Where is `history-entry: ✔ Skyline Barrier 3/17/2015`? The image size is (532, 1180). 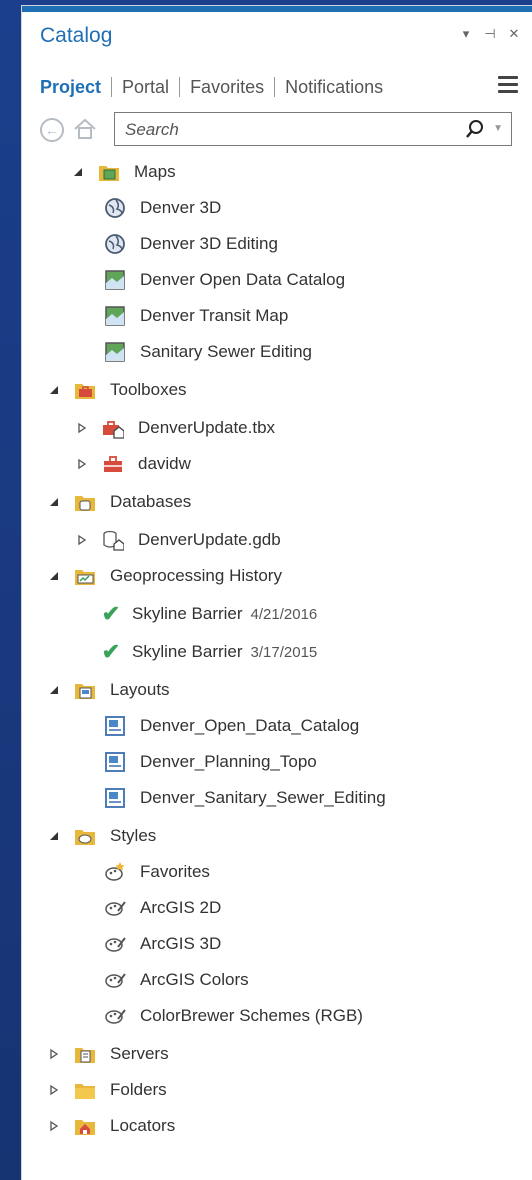 history-entry: ✔ Skyline Barrier 3/17/2015 is located at coordinates (209, 652).